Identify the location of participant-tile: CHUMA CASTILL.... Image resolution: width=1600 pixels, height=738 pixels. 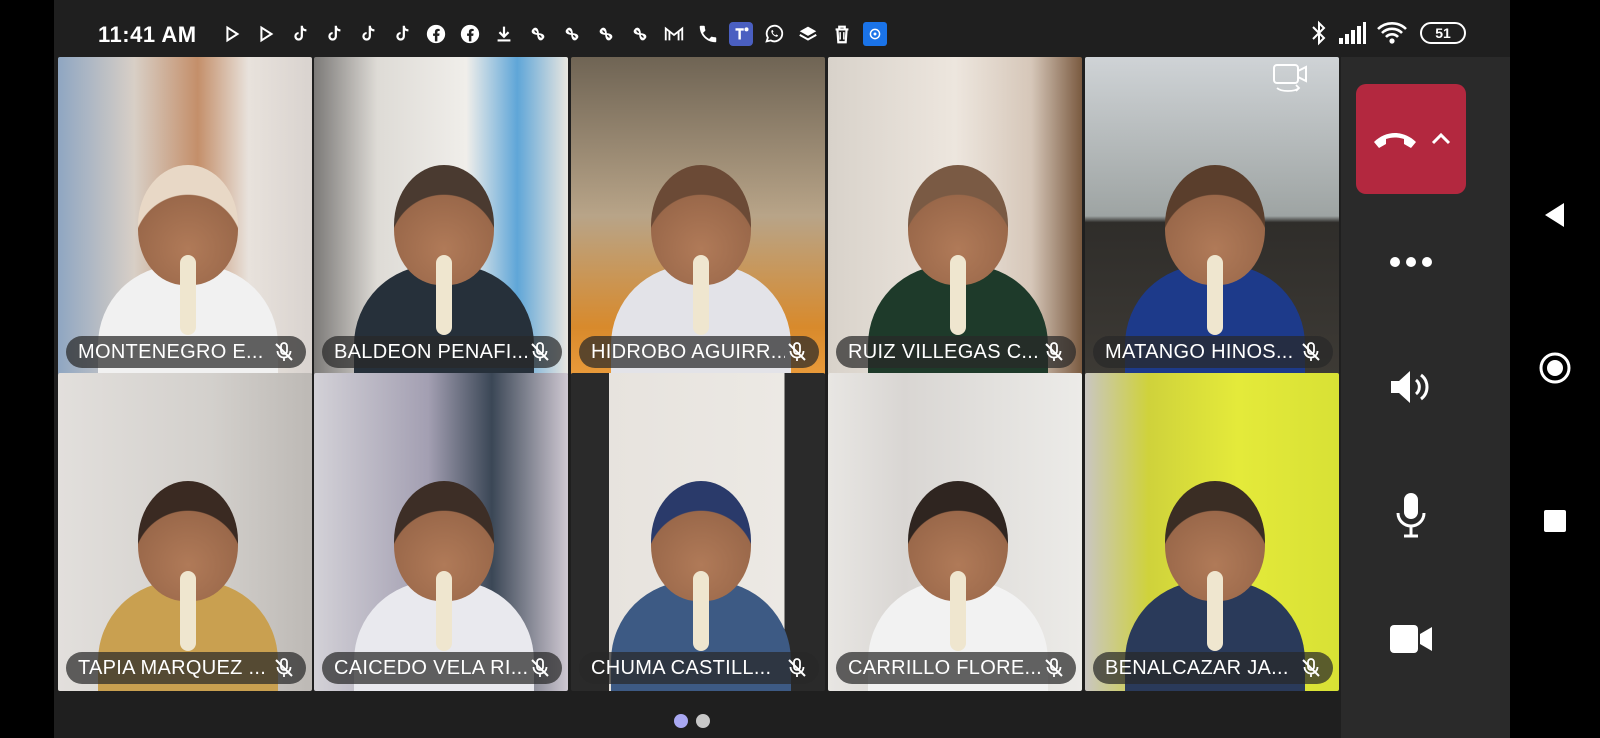
(698, 532).